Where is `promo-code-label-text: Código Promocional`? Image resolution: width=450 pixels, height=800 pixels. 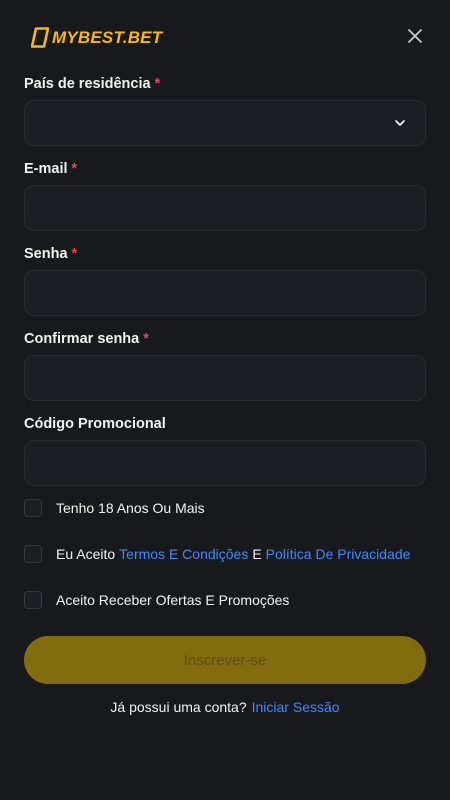
promo-code-label-text: Código Promocional is located at coordinates (95, 424).